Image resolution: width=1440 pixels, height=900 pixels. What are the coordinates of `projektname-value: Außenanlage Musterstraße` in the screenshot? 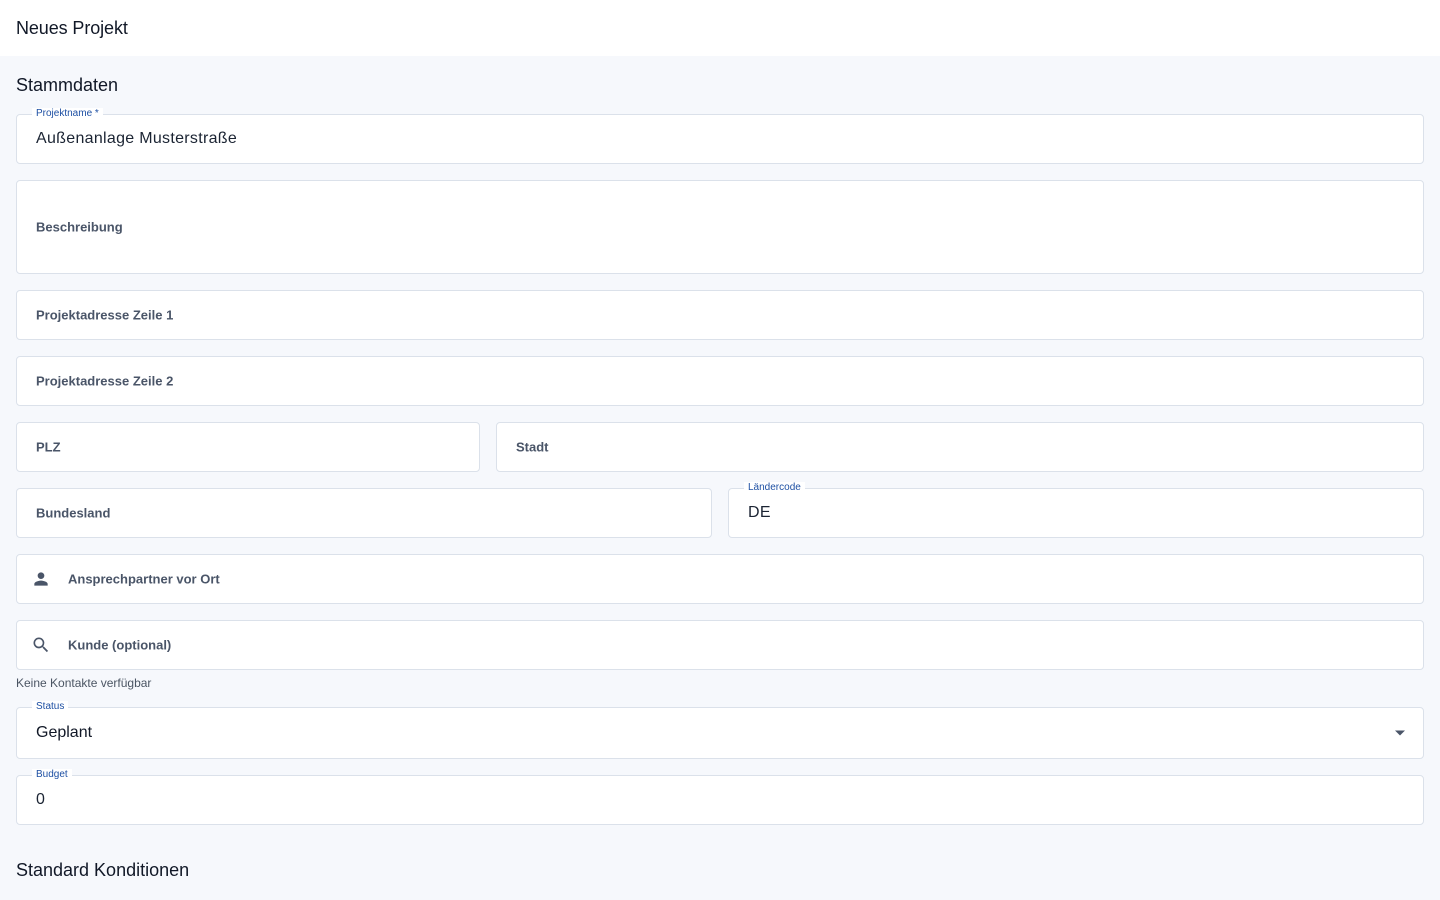 It's located at (137, 138).